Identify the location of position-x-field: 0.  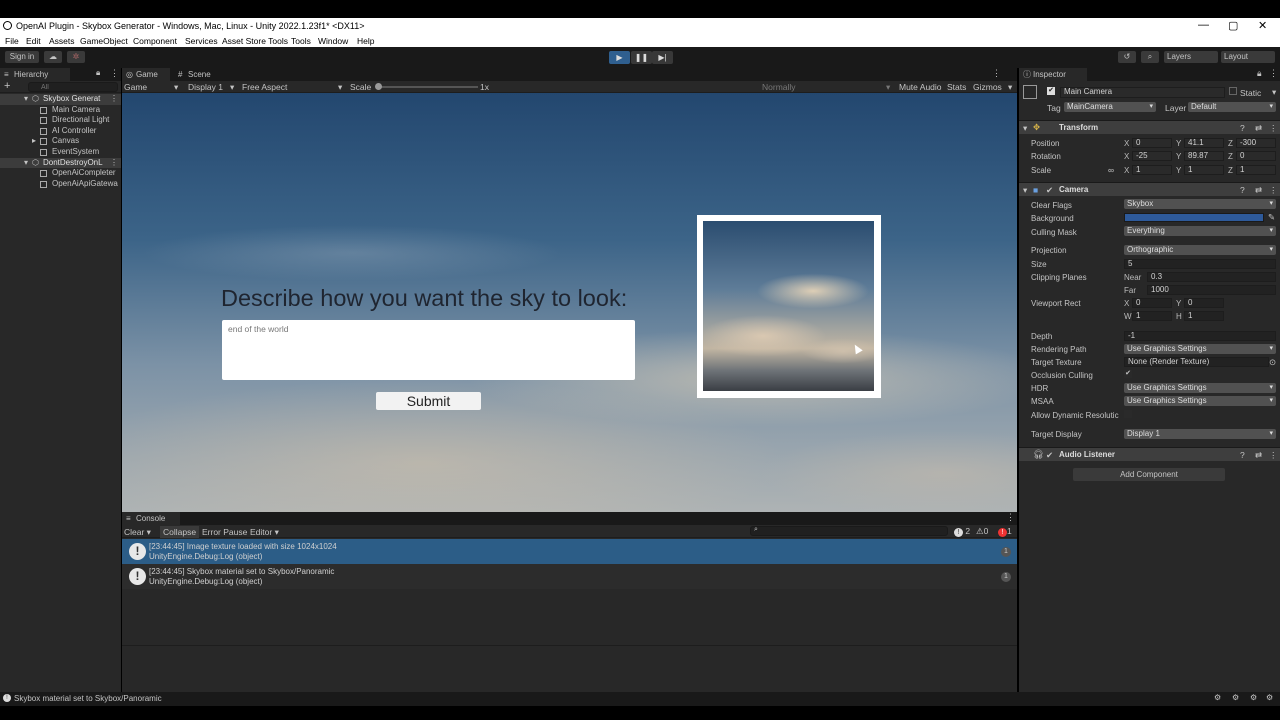
(1152, 143).